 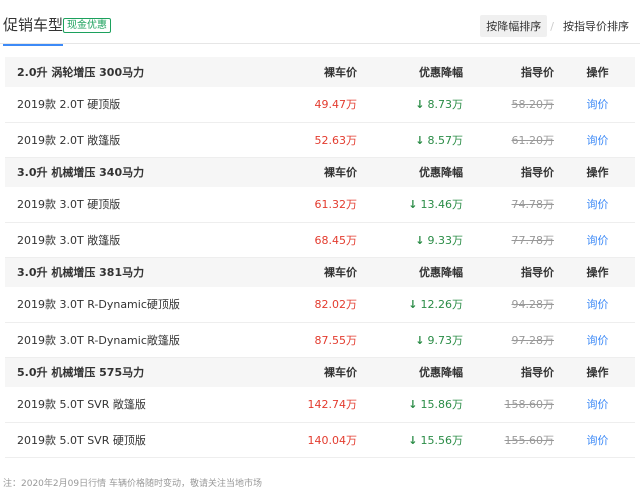 I want to click on bare-car-price: 140.04万, so click(x=332, y=440).